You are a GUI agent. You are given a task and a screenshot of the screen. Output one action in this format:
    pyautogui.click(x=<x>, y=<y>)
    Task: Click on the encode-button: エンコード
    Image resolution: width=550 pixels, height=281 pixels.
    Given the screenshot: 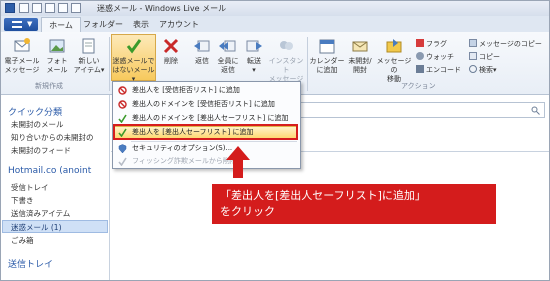 What is the action you would take?
    pyautogui.click(x=438, y=70)
    